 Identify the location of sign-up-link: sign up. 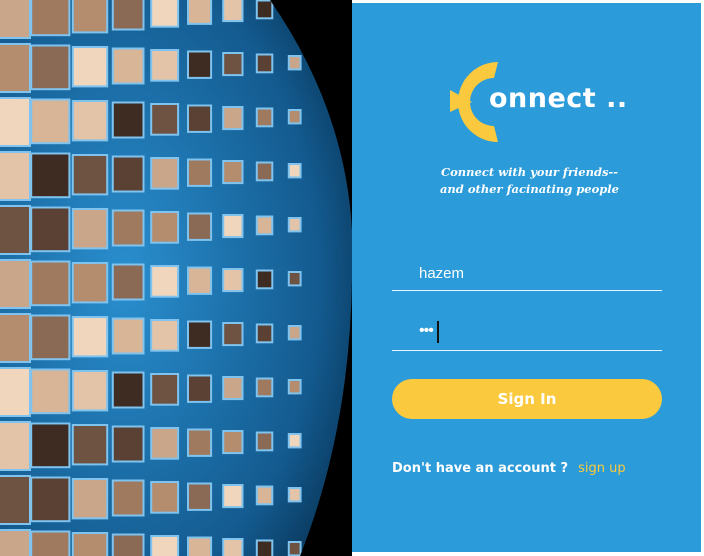
(602, 468).